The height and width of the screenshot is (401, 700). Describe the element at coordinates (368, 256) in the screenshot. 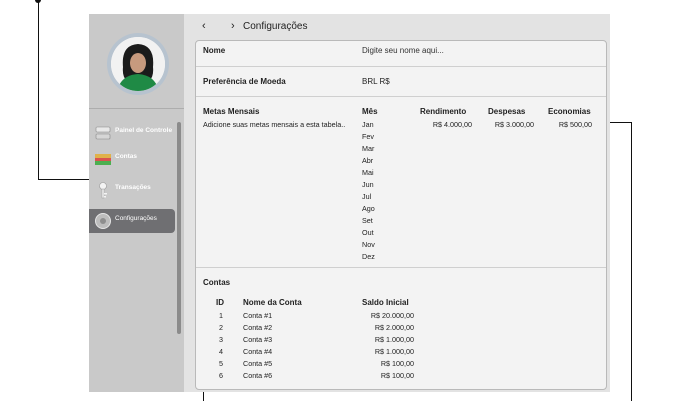

I see `goals-month-cell: Dez` at that location.